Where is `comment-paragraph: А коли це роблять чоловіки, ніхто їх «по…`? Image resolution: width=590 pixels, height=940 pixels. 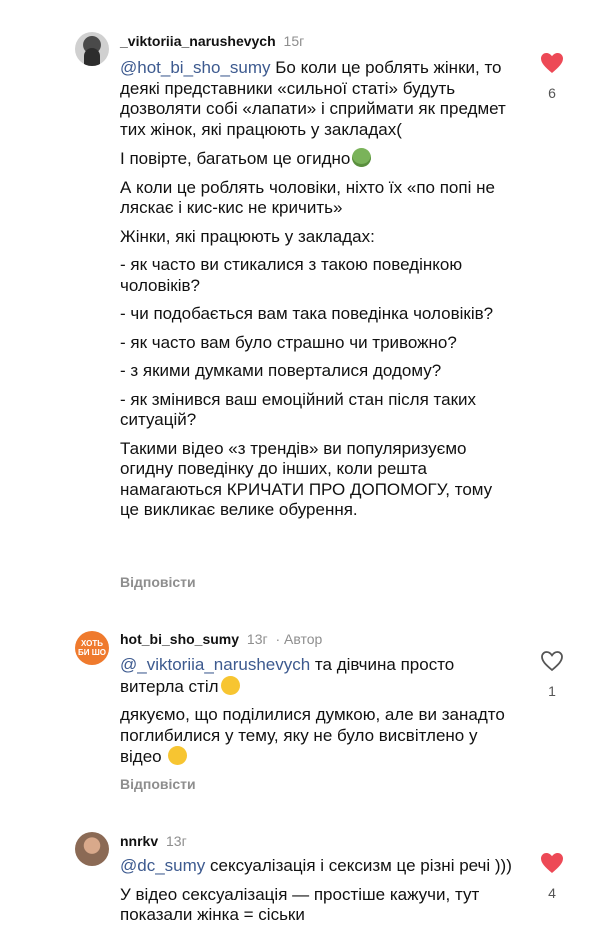 comment-paragraph: А коли це роблять чоловіки, ніхто їх «по… is located at coordinates (307, 197).